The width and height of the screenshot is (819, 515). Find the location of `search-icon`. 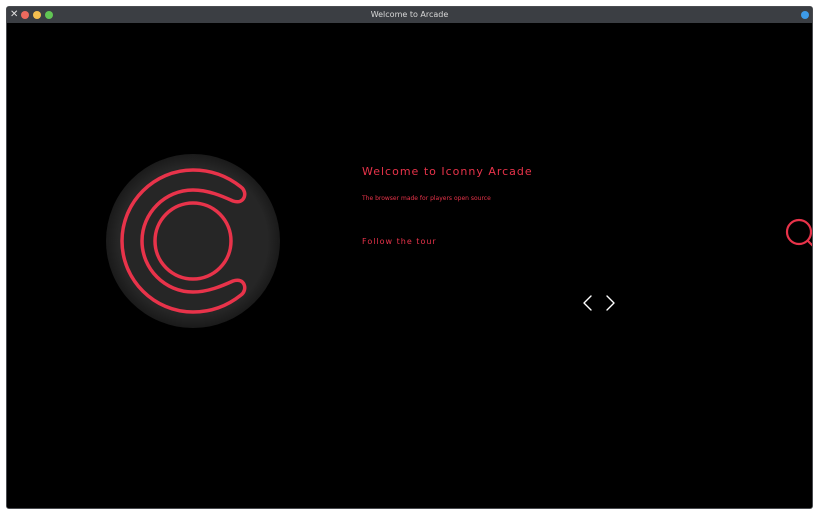

search-icon is located at coordinates (798, 233).